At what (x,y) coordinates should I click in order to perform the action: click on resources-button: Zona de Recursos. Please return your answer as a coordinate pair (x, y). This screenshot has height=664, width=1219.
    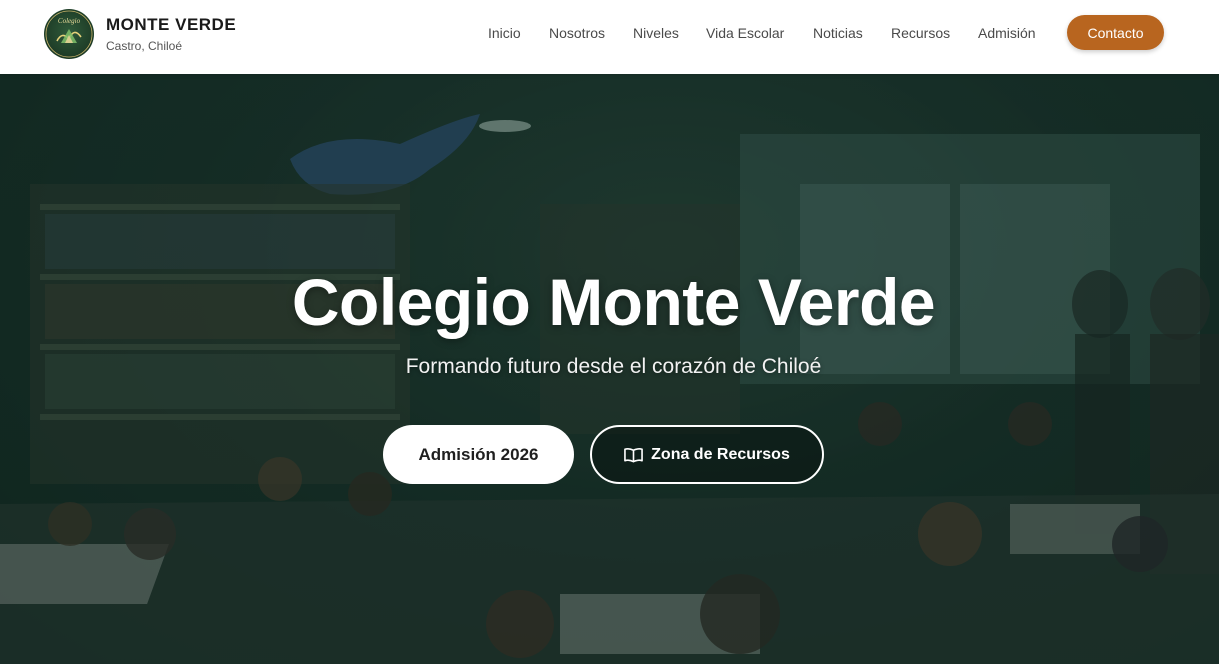
    Looking at the image, I should click on (707, 454).